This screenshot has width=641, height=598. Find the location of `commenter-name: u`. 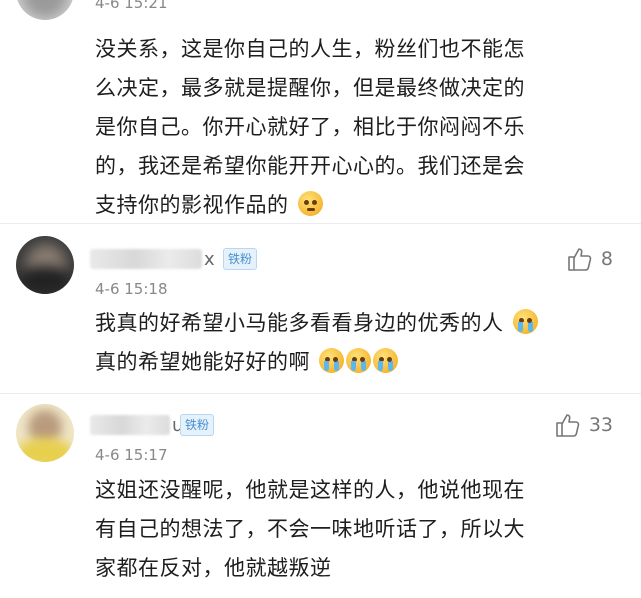

commenter-name: u is located at coordinates (136, 425).